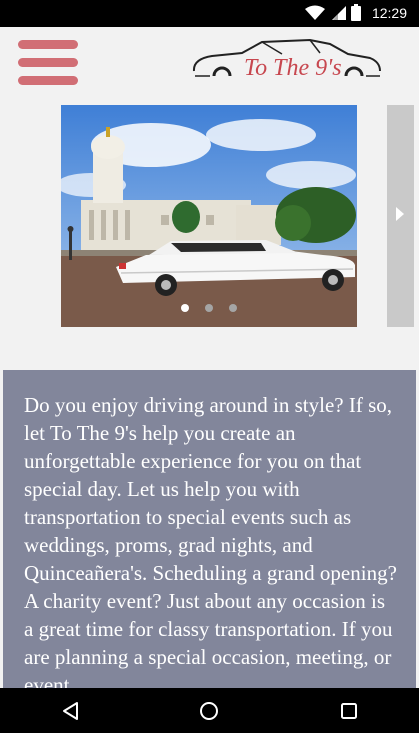 This screenshot has width=419, height=733. I want to click on back-icon, so click(70, 710).